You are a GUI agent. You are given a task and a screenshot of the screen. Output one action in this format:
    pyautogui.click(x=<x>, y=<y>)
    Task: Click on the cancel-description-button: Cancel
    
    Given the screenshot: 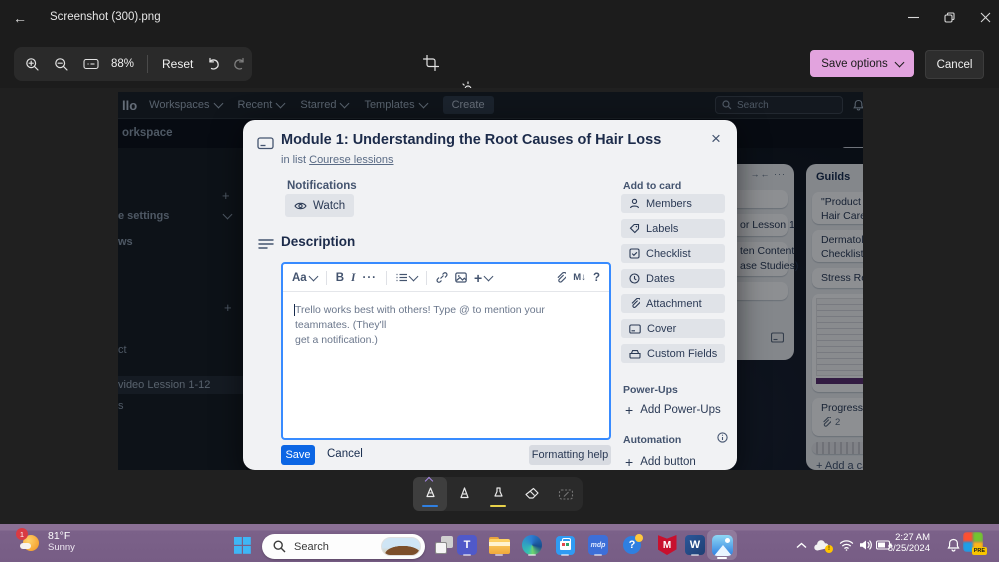 What is the action you would take?
    pyautogui.click(x=345, y=454)
    